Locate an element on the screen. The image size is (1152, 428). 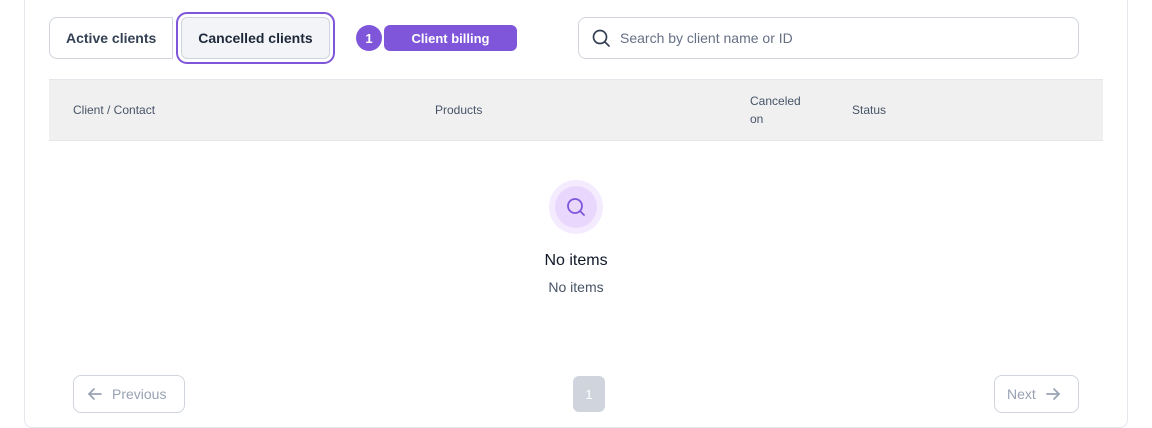
next-page-button: Next is located at coordinates (1036, 394).